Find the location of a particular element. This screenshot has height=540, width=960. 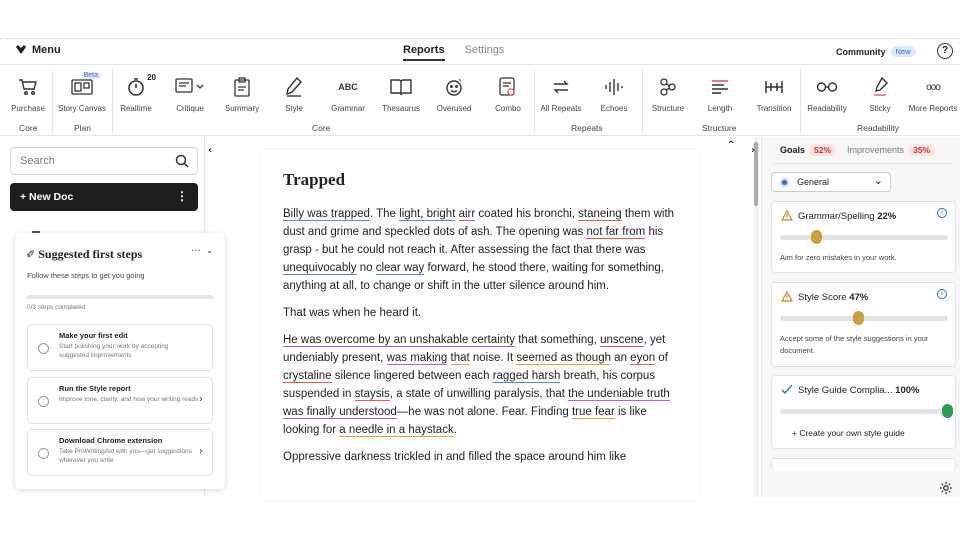

suggestion-highlight: unequivocably is located at coordinates (320, 268).